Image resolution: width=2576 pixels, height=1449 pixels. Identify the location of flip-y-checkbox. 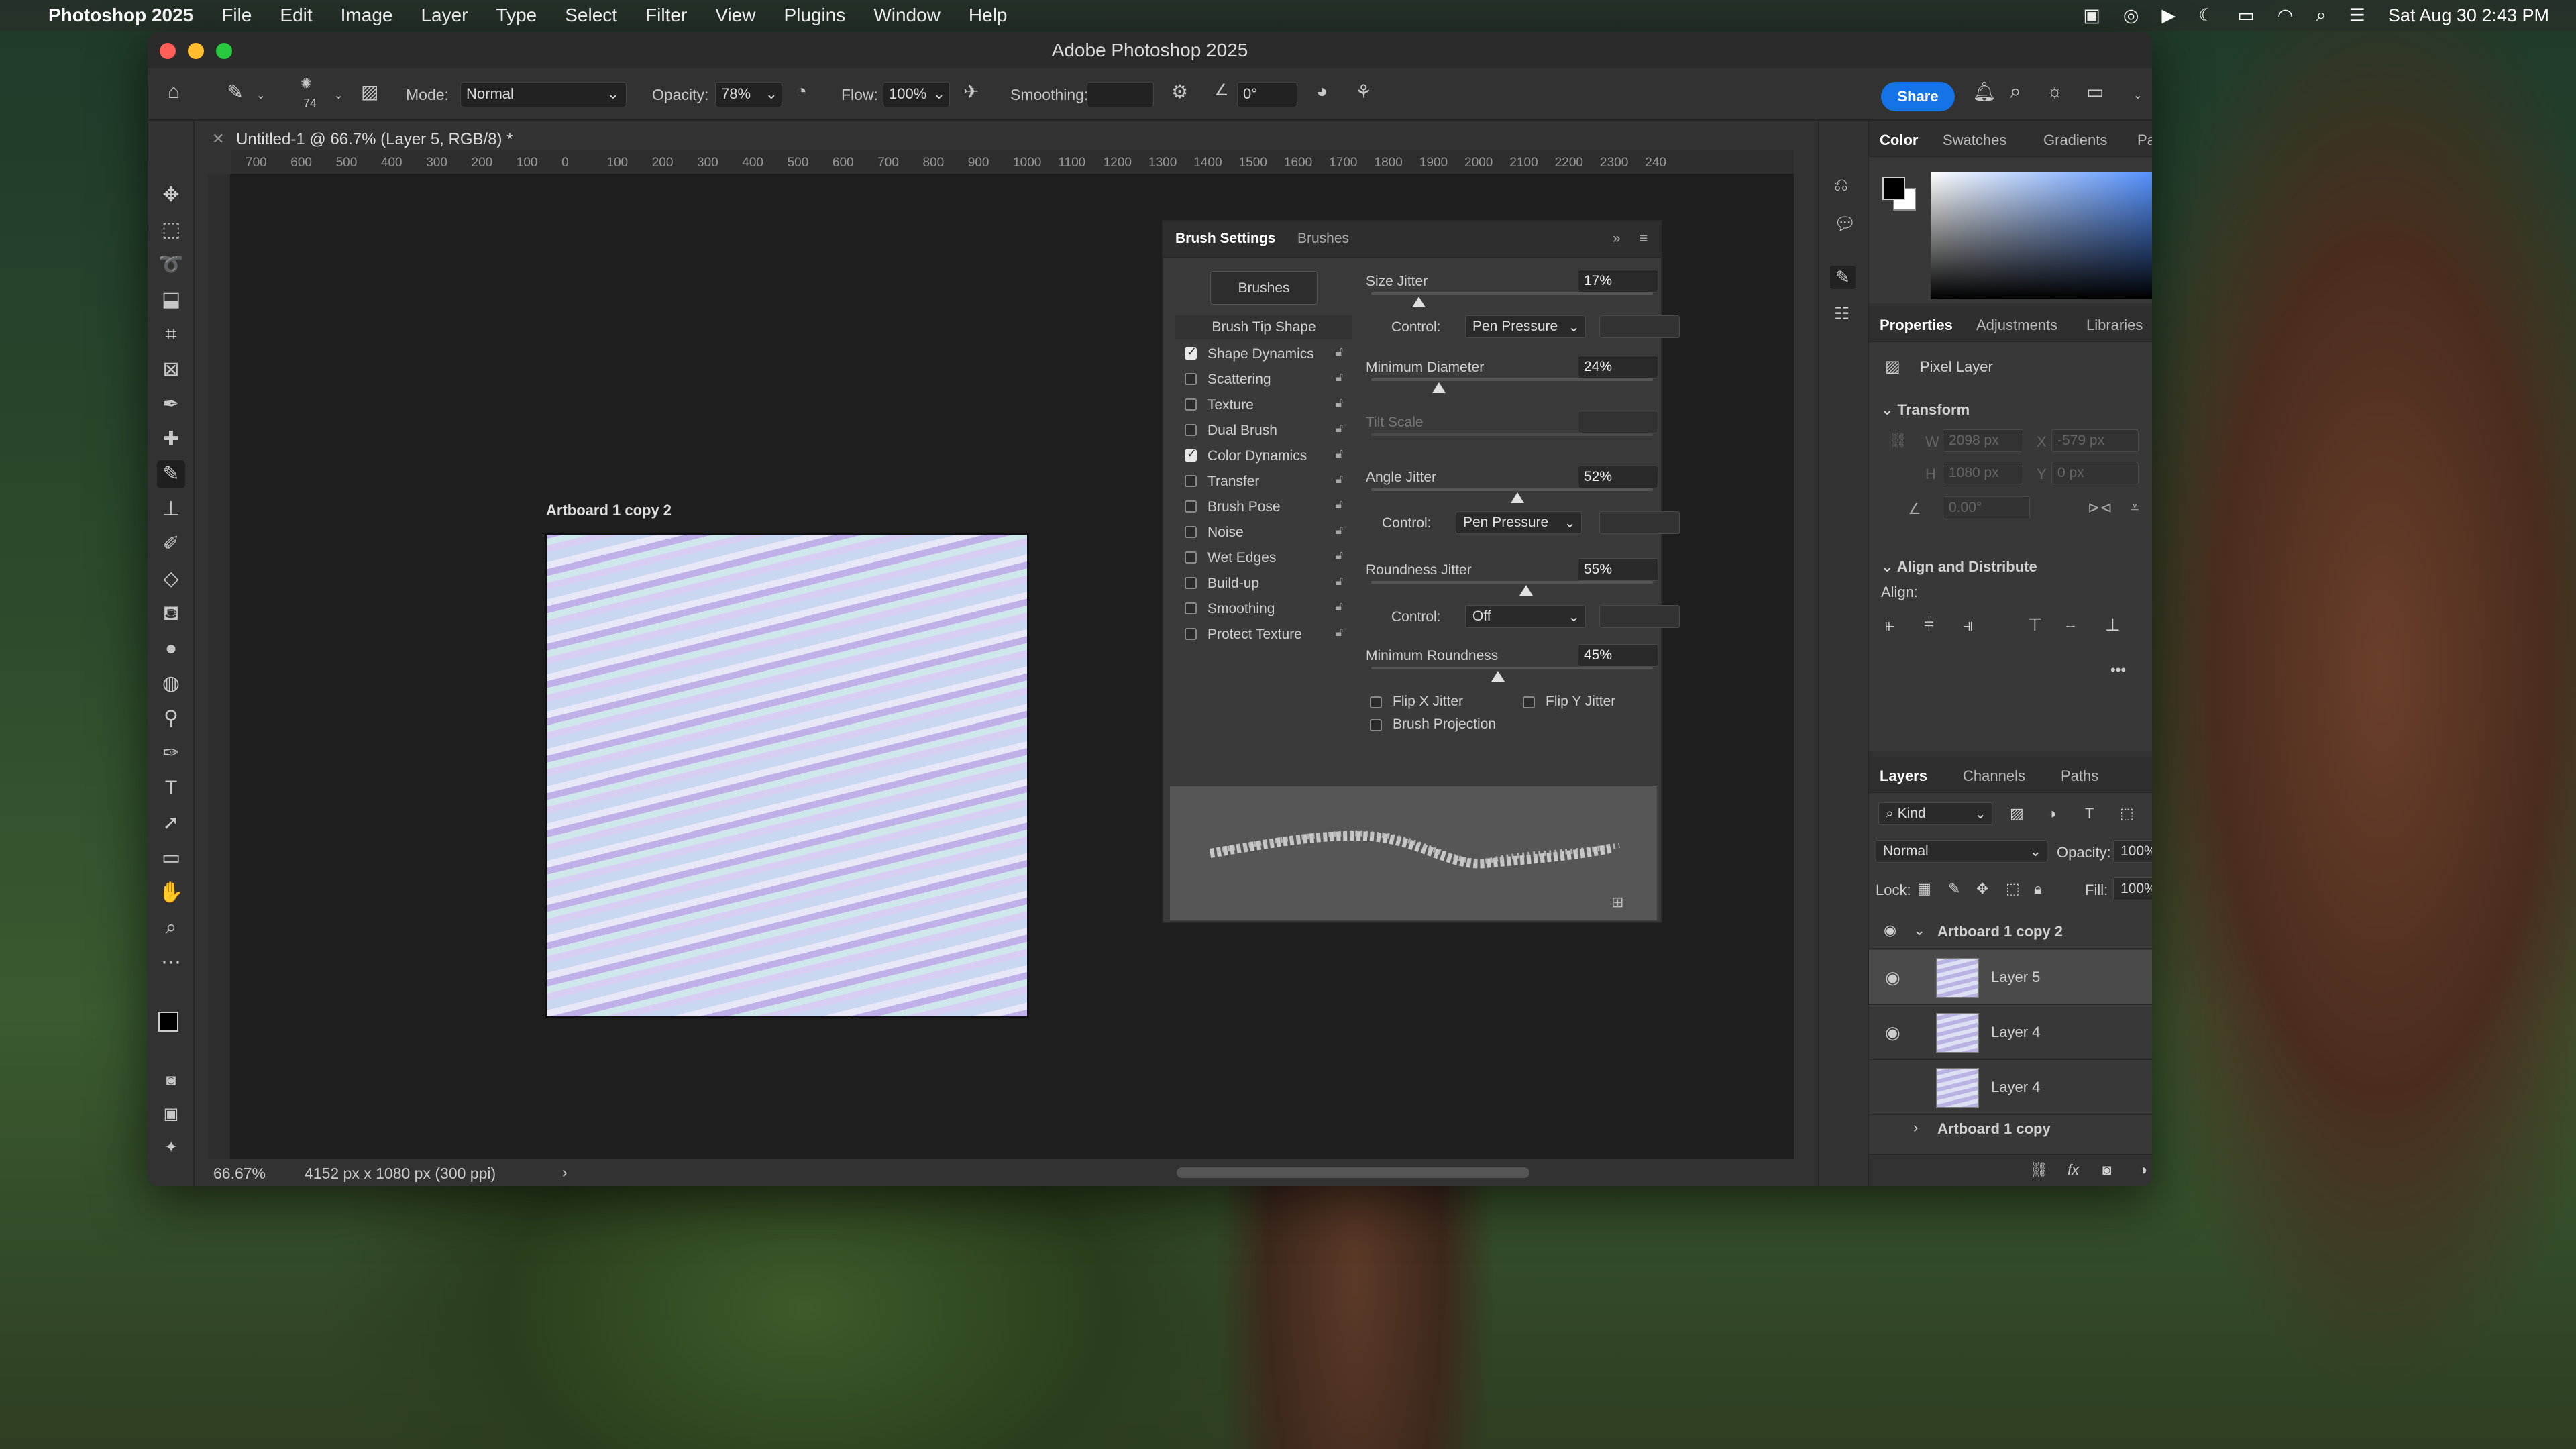
(1529, 702).